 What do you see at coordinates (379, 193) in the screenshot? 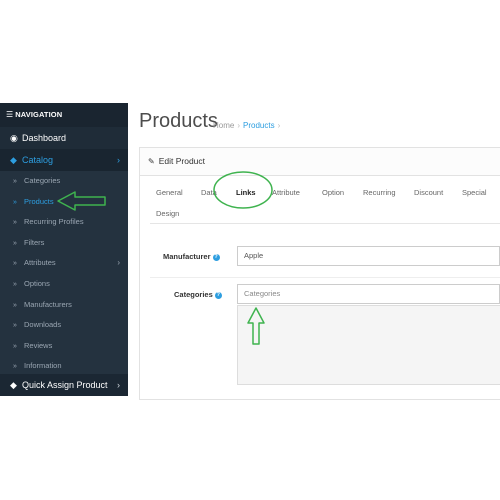
I see `tab-recurring: Recurring` at bounding box center [379, 193].